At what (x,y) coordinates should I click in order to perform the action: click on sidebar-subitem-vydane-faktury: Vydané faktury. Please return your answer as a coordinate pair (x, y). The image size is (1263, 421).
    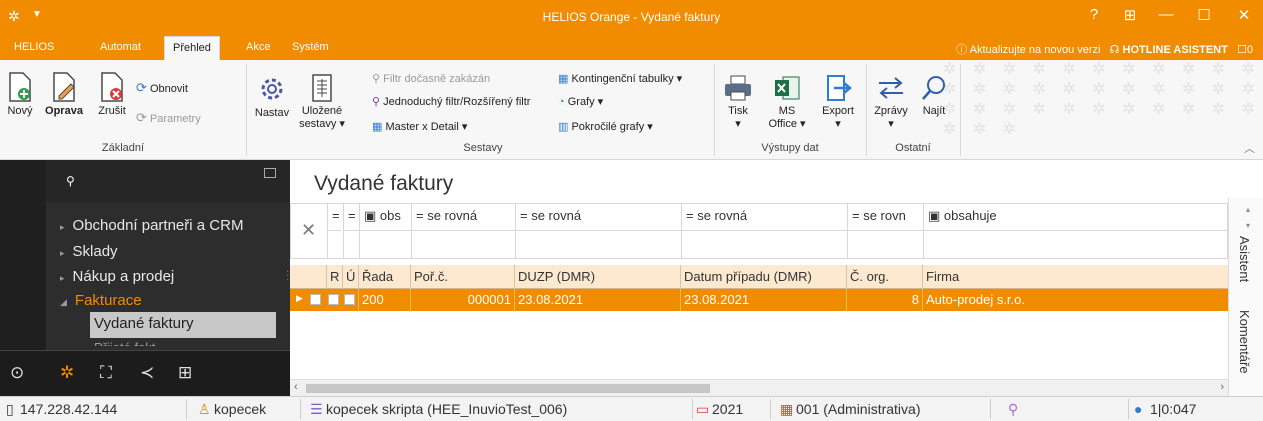
    Looking at the image, I should click on (183, 325).